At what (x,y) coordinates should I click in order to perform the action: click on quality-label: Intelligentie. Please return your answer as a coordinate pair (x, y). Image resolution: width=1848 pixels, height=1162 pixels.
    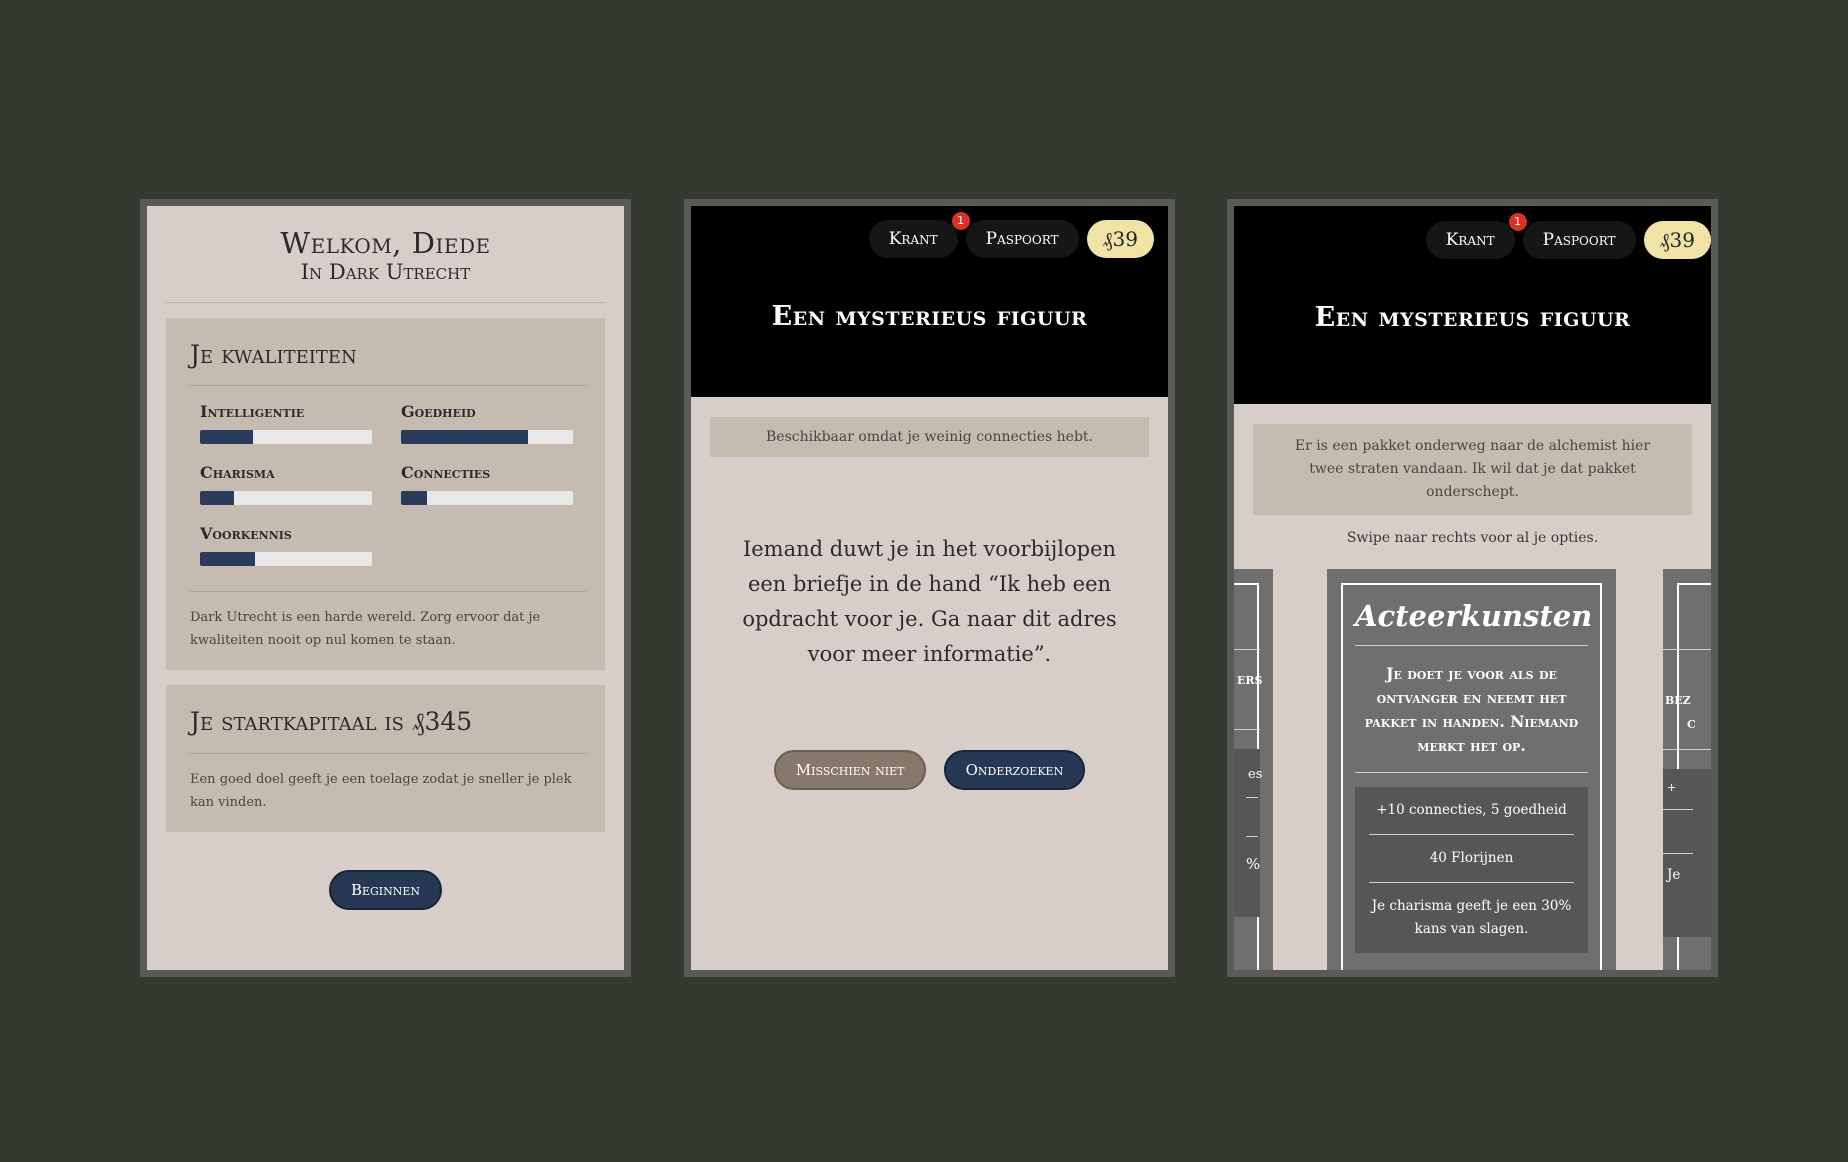
    Looking at the image, I should click on (252, 411).